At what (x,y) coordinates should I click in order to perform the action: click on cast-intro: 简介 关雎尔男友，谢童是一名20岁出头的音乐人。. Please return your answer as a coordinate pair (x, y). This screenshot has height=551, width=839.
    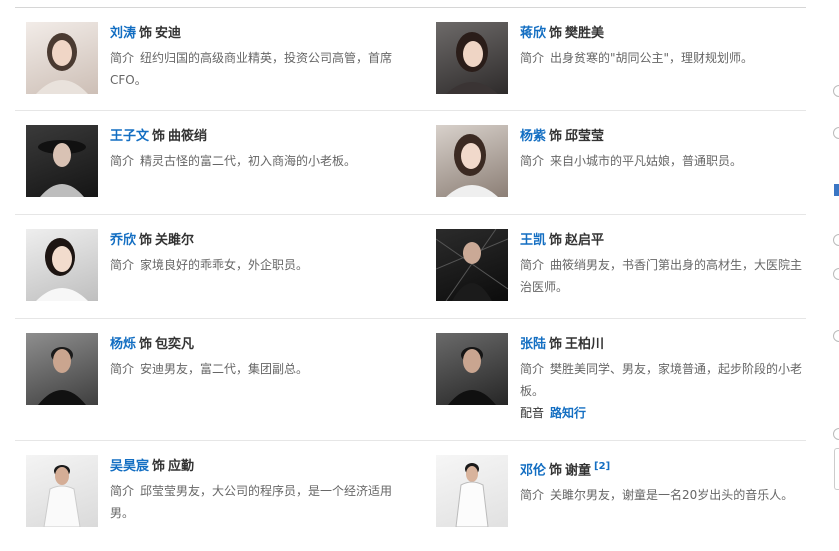
    Looking at the image, I should click on (665, 495).